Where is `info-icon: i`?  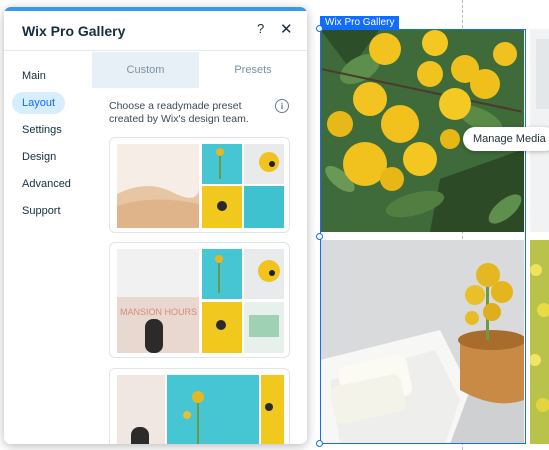
info-icon: i is located at coordinates (282, 106).